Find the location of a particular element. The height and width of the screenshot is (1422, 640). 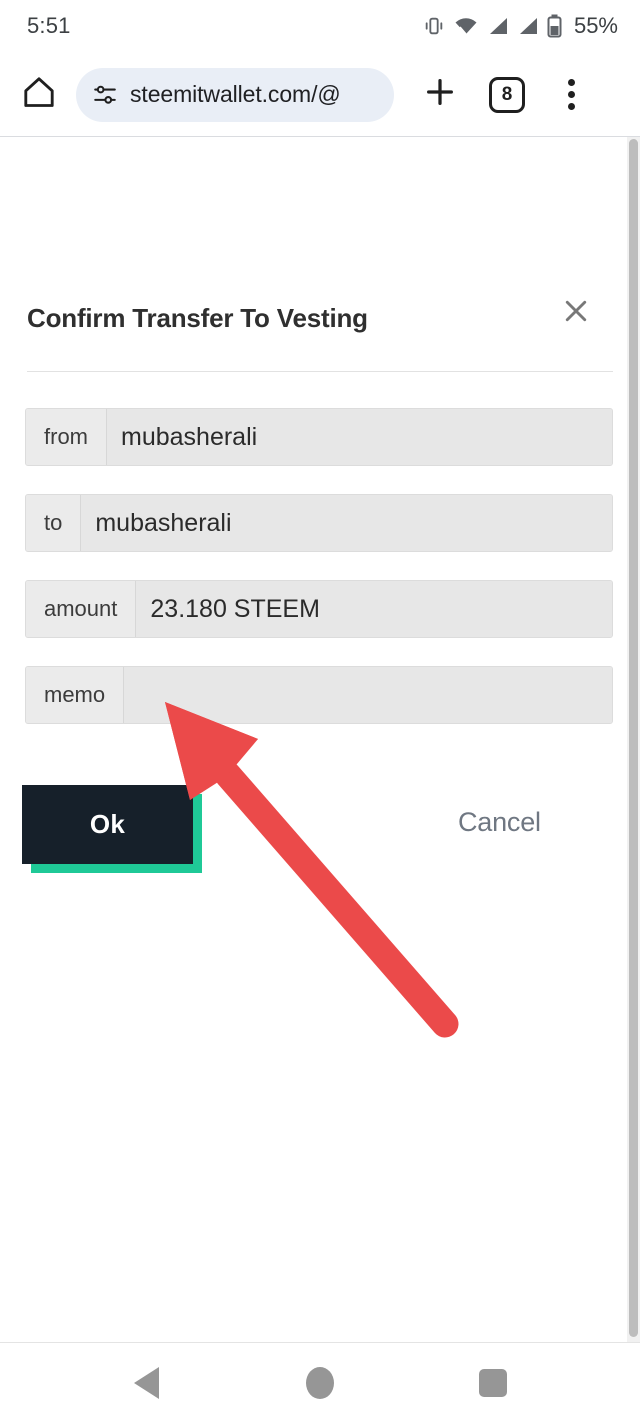

field-row-from: from mubasherali is located at coordinates (319, 437).